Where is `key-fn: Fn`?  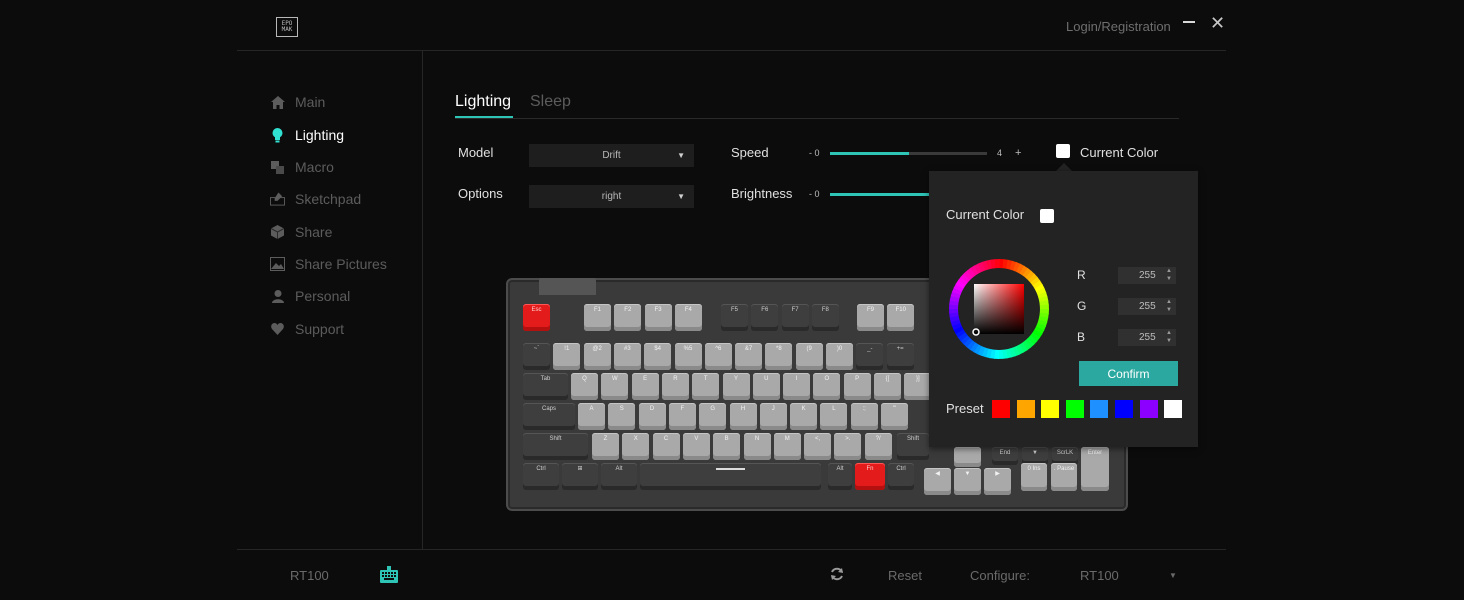 key-fn: Fn is located at coordinates (870, 476).